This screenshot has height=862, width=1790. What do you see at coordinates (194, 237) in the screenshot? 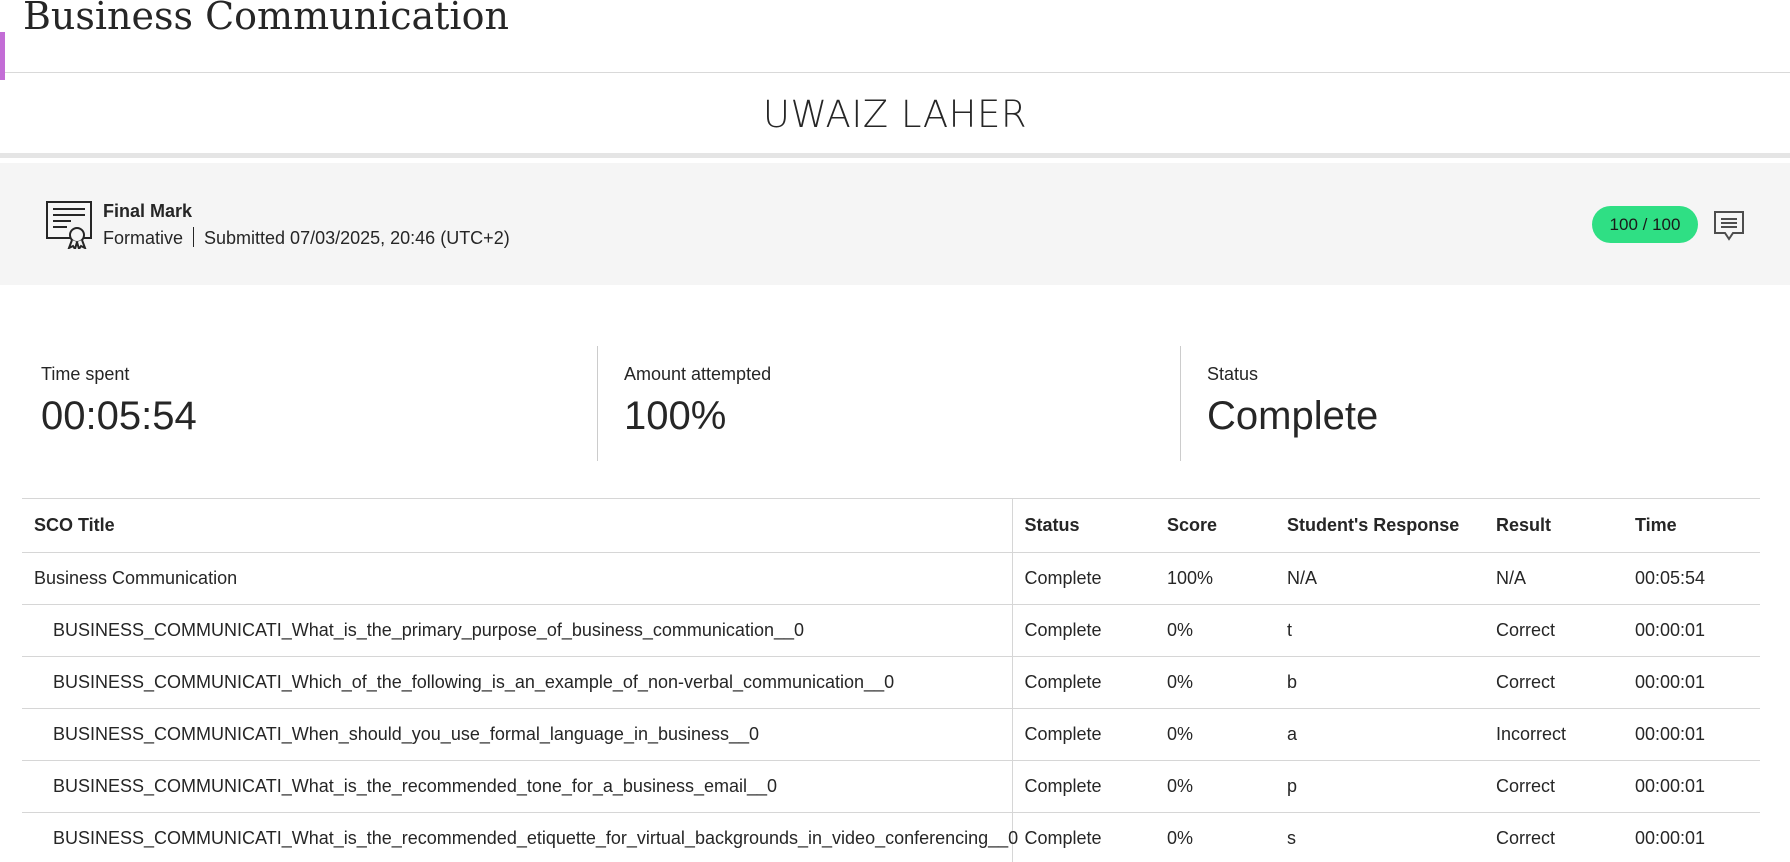
I see `meta-divider` at bounding box center [194, 237].